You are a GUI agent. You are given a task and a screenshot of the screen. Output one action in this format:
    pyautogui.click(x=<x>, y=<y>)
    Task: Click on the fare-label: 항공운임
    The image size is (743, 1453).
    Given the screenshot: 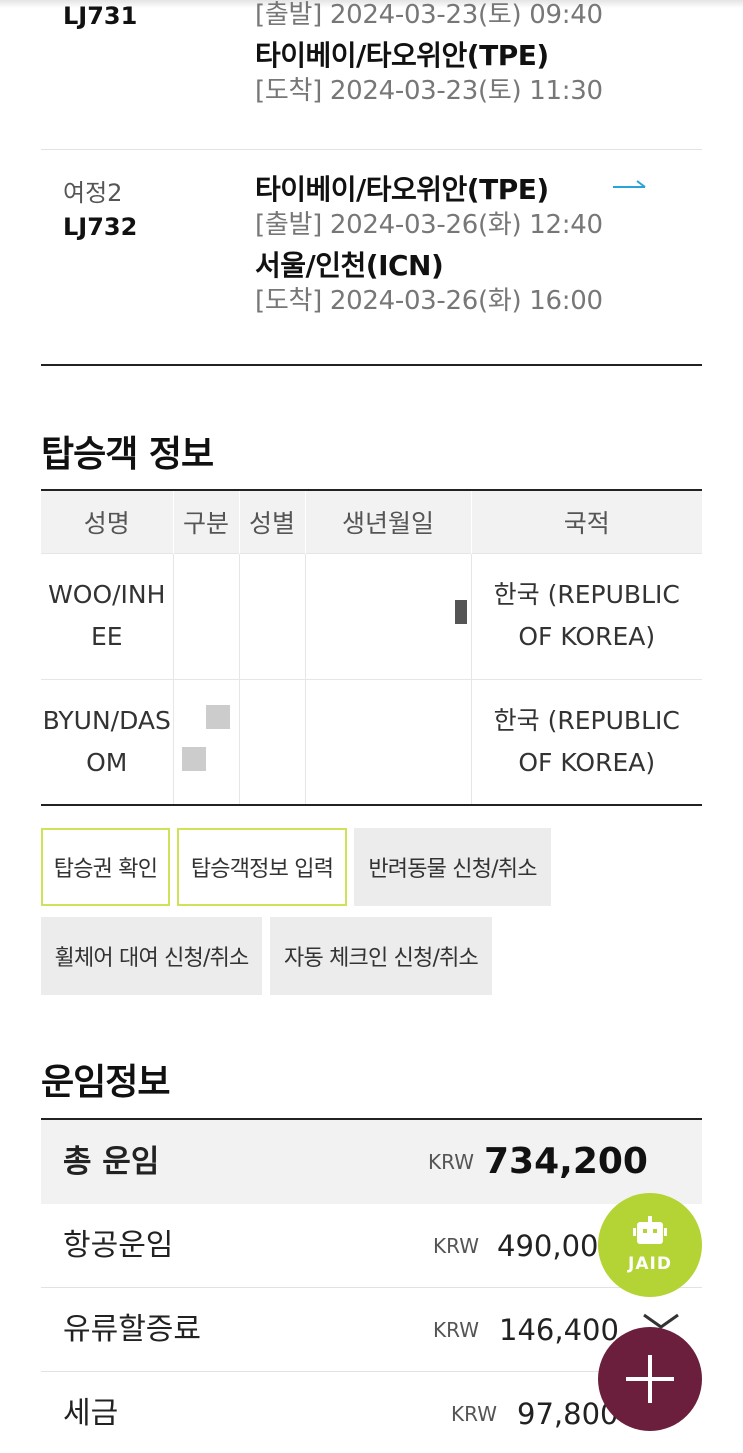 What is the action you would take?
    pyautogui.click(x=118, y=1245)
    